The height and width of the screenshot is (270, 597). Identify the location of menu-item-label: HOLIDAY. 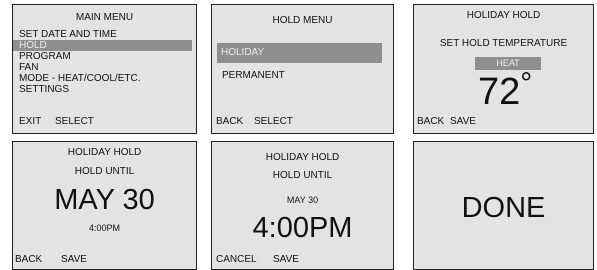
(243, 52).